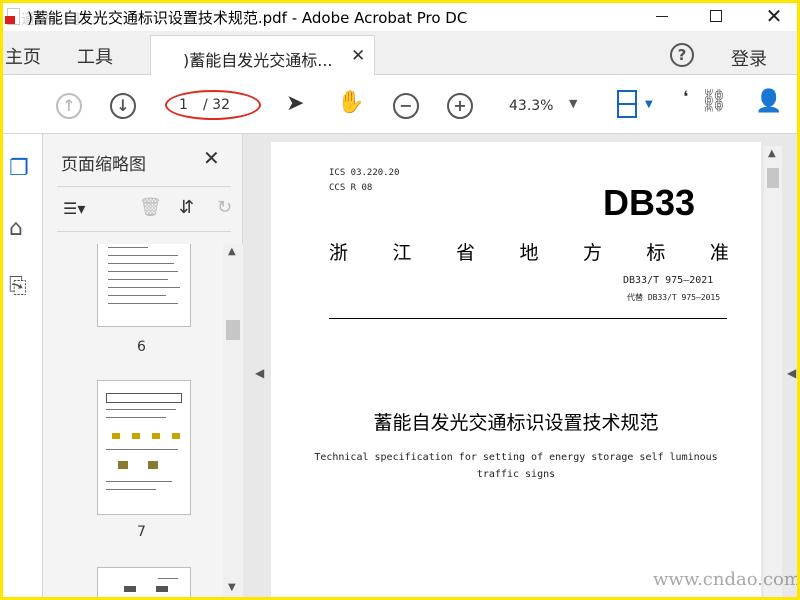 The width and height of the screenshot is (800, 600). What do you see at coordinates (18, 286) in the screenshot?
I see `attachment-icon: ⎘` at bounding box center [18, 286].